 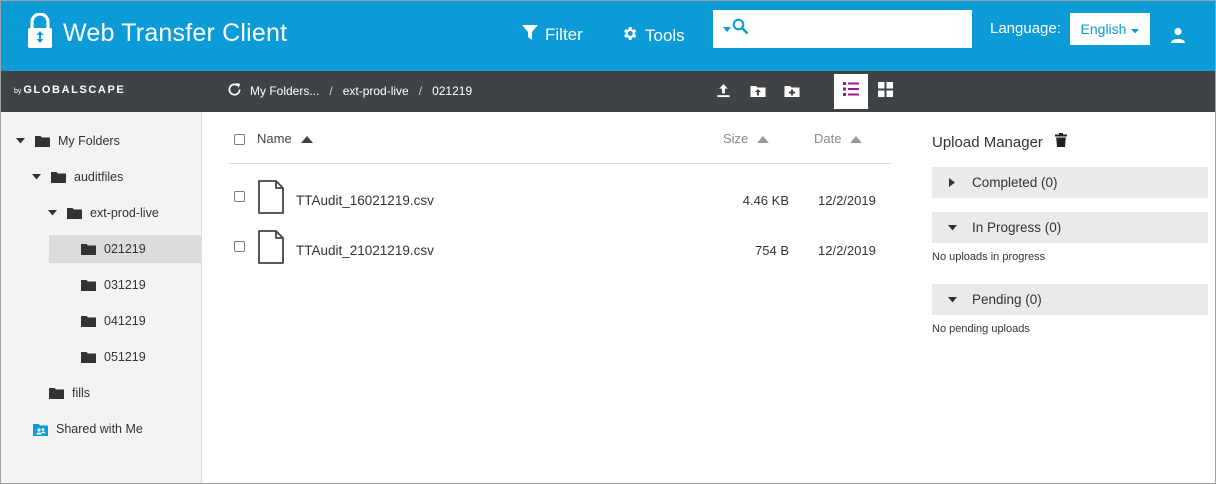 What do you see at coordinates (365, 250) in the screenshot?
I see `file-name: TTAudit_21021219.csv` at bounding box center [365, 250].